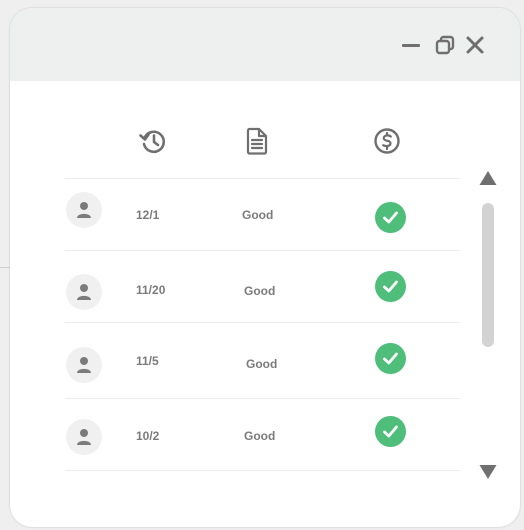 This screenshot has height=530, width=524. Describe the element at coordinates (151, 290) in the screenshot. I see `row-date: 11/20` at that location.